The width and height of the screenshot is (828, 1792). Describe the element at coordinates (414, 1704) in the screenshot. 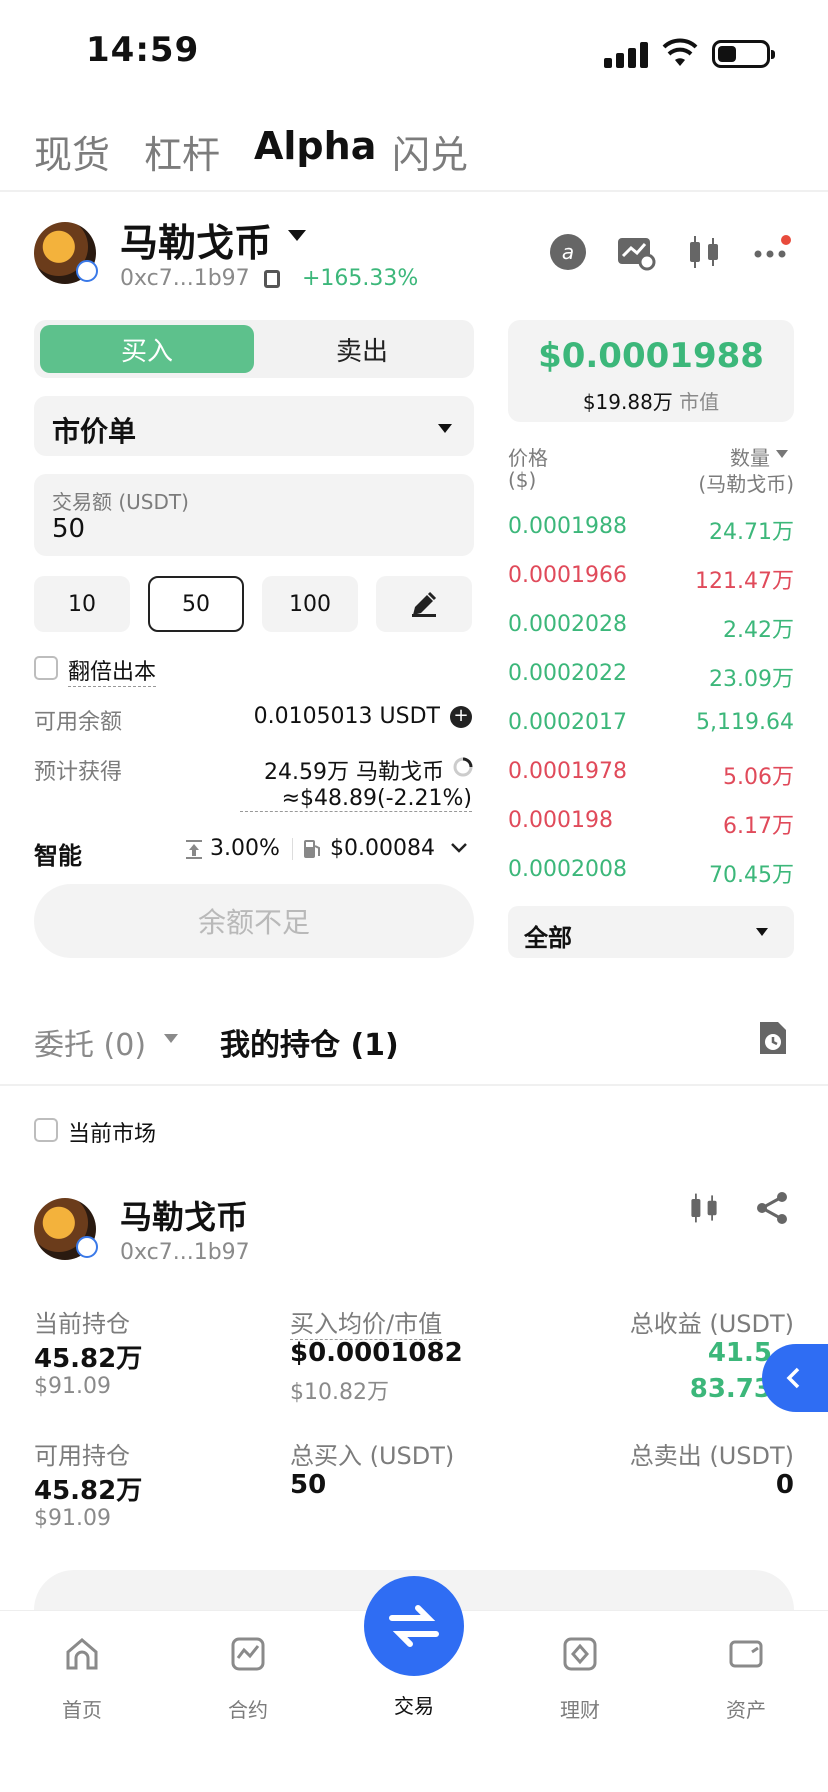

I see `nav-trade-label: 交易` at that location.